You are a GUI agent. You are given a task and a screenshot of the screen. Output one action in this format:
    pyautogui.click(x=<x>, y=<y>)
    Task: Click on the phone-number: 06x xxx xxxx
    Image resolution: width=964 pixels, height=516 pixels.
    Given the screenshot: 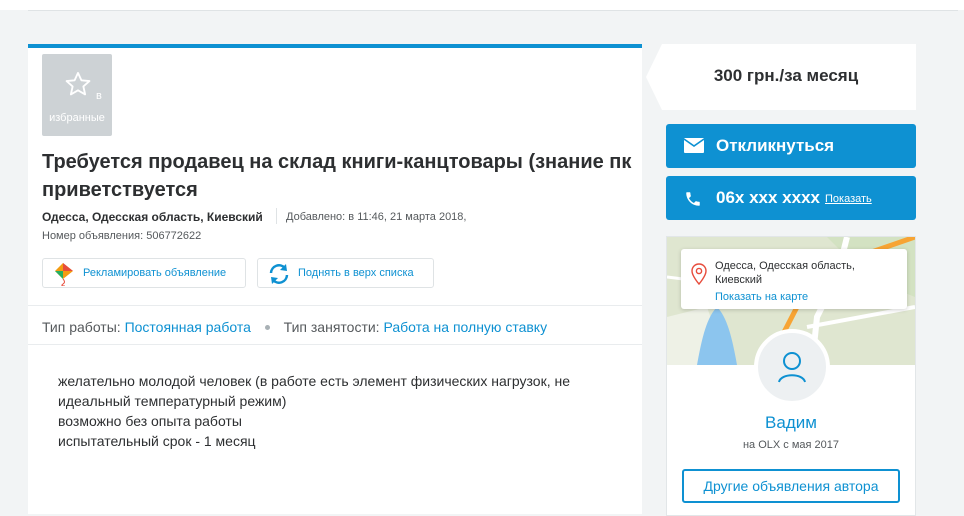 What is the action you would take?
    pyautogui.click(x=768, y=197)
    